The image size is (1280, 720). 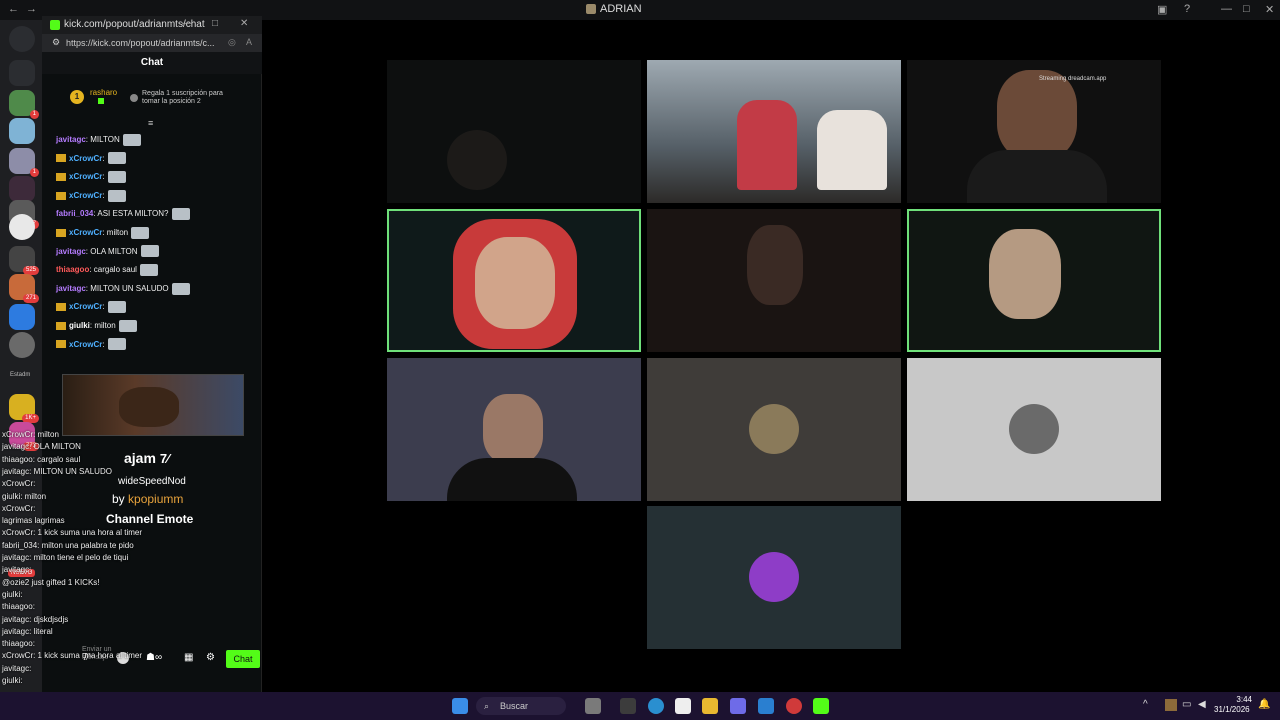 What do you see at coordinates (56, 42) in the screenshot?
I see `site-info-icon: ⚙` at bounding box center [56, 42].